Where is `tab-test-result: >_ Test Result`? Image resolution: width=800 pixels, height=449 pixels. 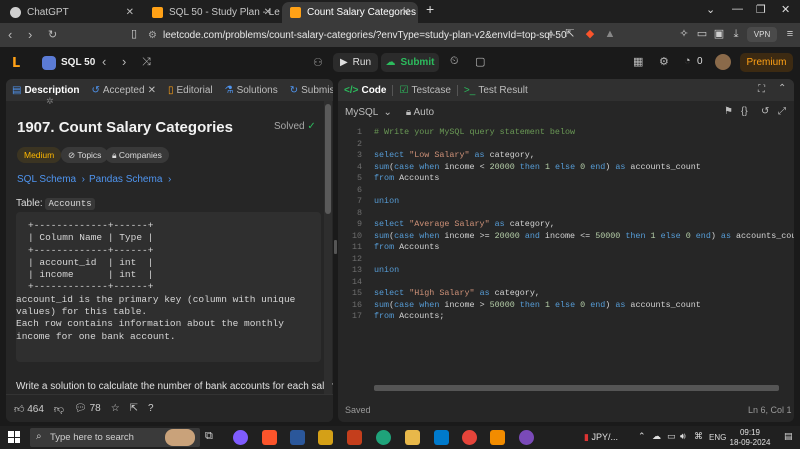 tab-test-result: >_ Test Result is located at coordinates (496, 90).